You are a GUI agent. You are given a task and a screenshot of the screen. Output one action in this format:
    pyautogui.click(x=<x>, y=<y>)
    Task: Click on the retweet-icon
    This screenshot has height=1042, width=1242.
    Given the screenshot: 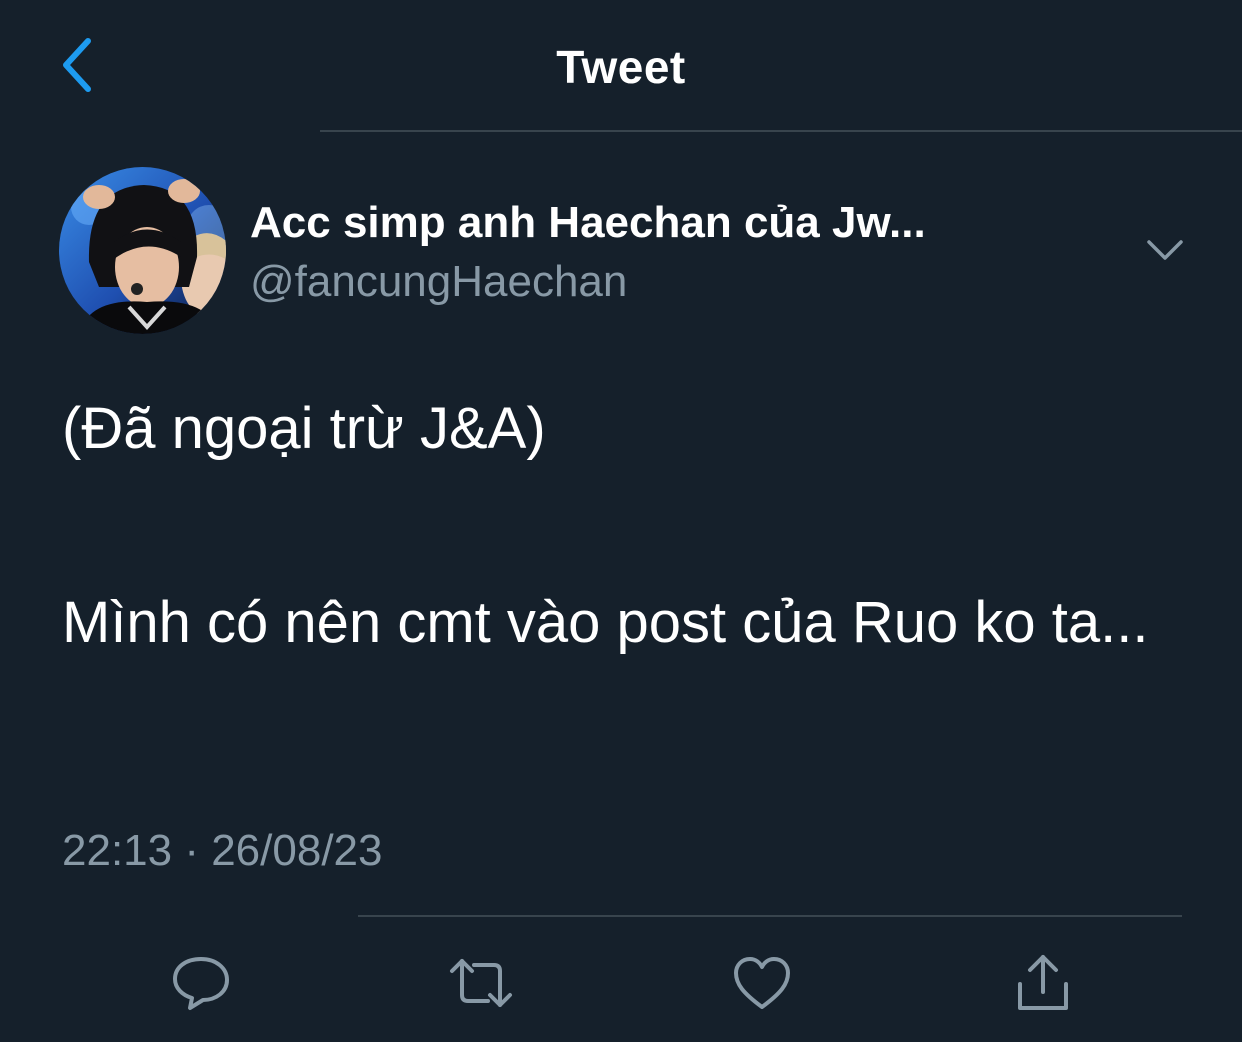 What is the action you would take?
    pyautogui.click(x=481, y=983)
    